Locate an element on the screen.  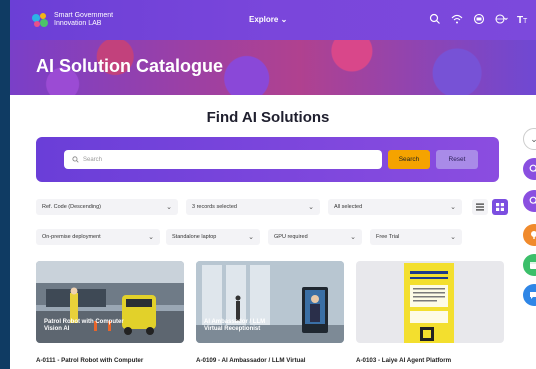
hero-banner: AI Solution Catalogue is located at coordinates (273, 67).